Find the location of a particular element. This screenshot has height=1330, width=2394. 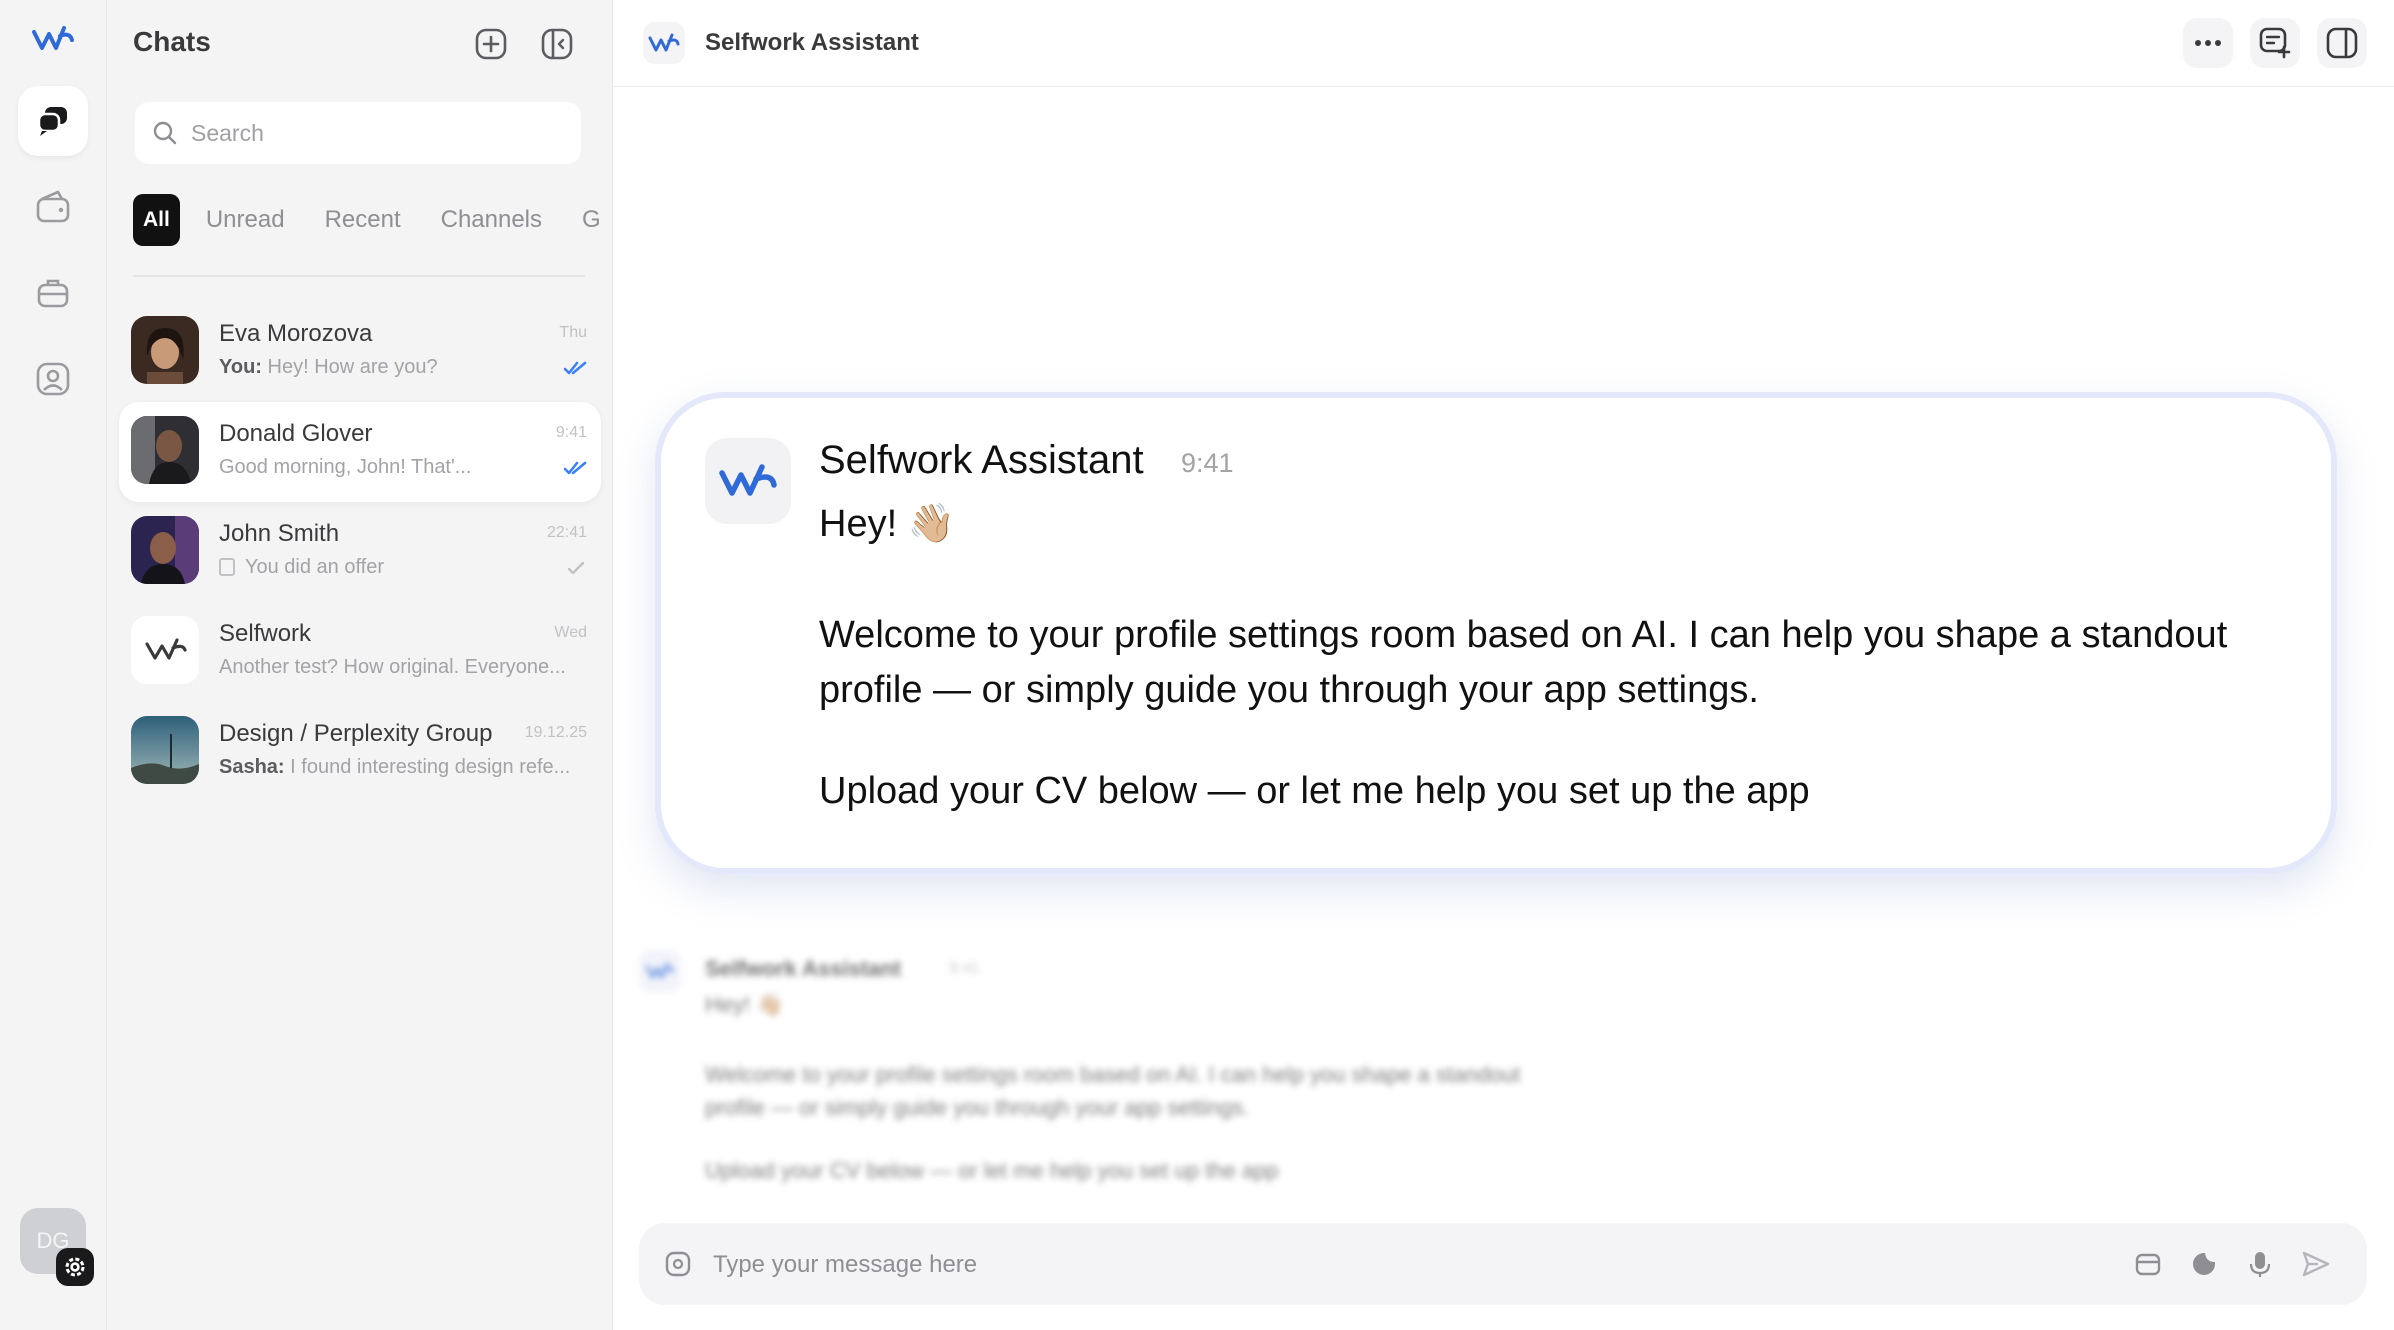

chats-icon is located at coordinates (52, 121).